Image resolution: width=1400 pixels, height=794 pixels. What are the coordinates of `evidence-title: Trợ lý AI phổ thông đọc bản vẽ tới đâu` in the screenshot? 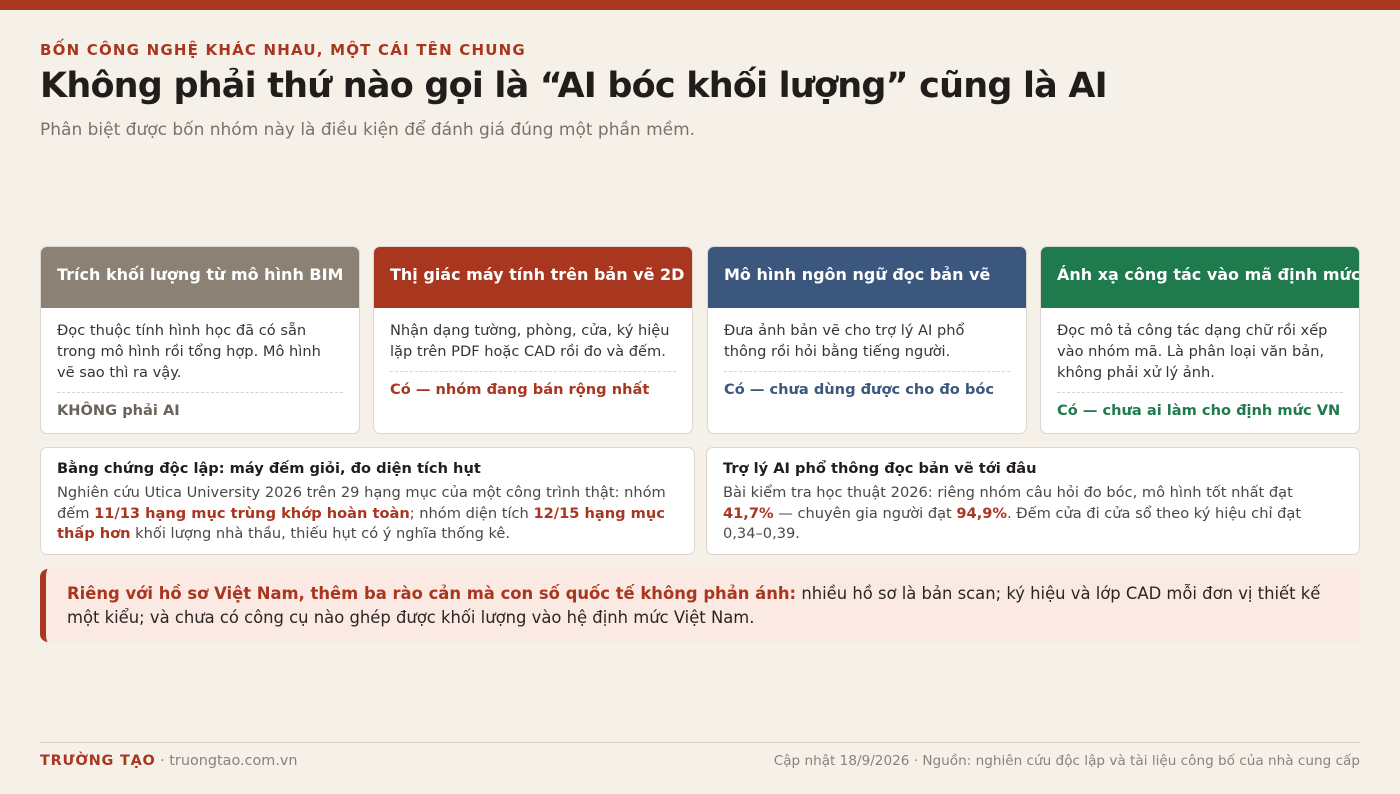 It's located at (880, 468).